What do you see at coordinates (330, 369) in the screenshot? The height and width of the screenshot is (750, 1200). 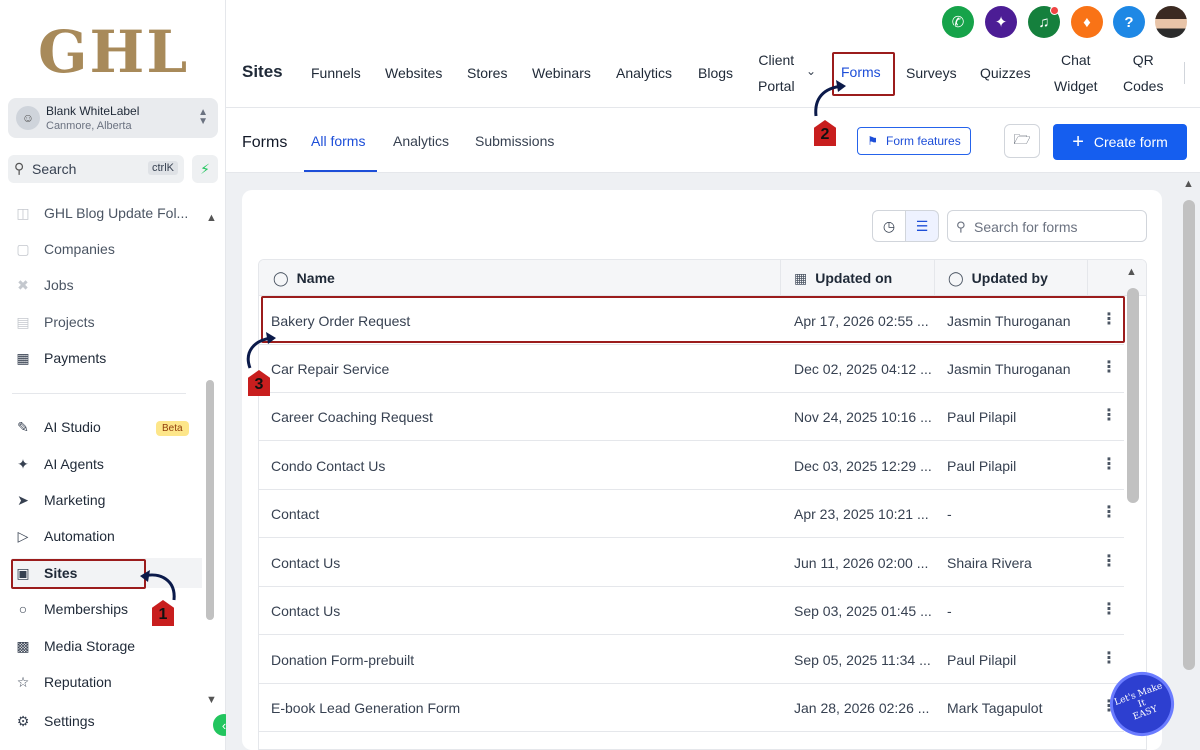 I see `form-name: Car Repair Service` at bounding box center [330, 369].